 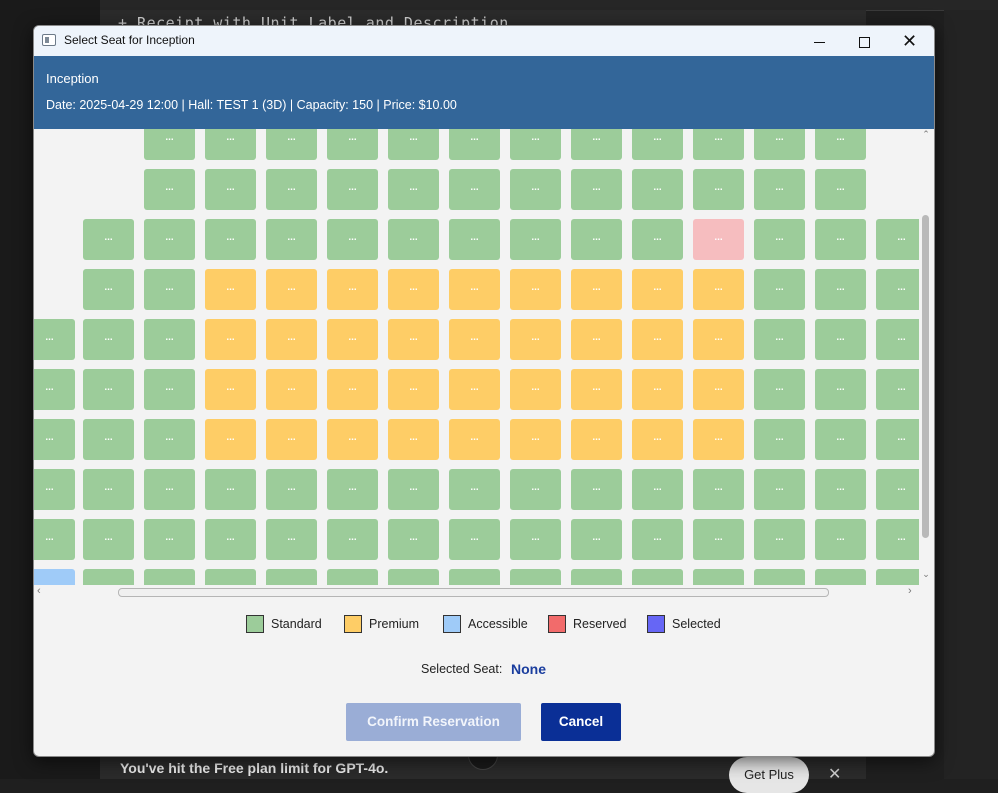 What do you see at coordinates (834, 774) in the screenshot?
I see `background-dismiss-icon: ✕` at bounding box center [834, 774].